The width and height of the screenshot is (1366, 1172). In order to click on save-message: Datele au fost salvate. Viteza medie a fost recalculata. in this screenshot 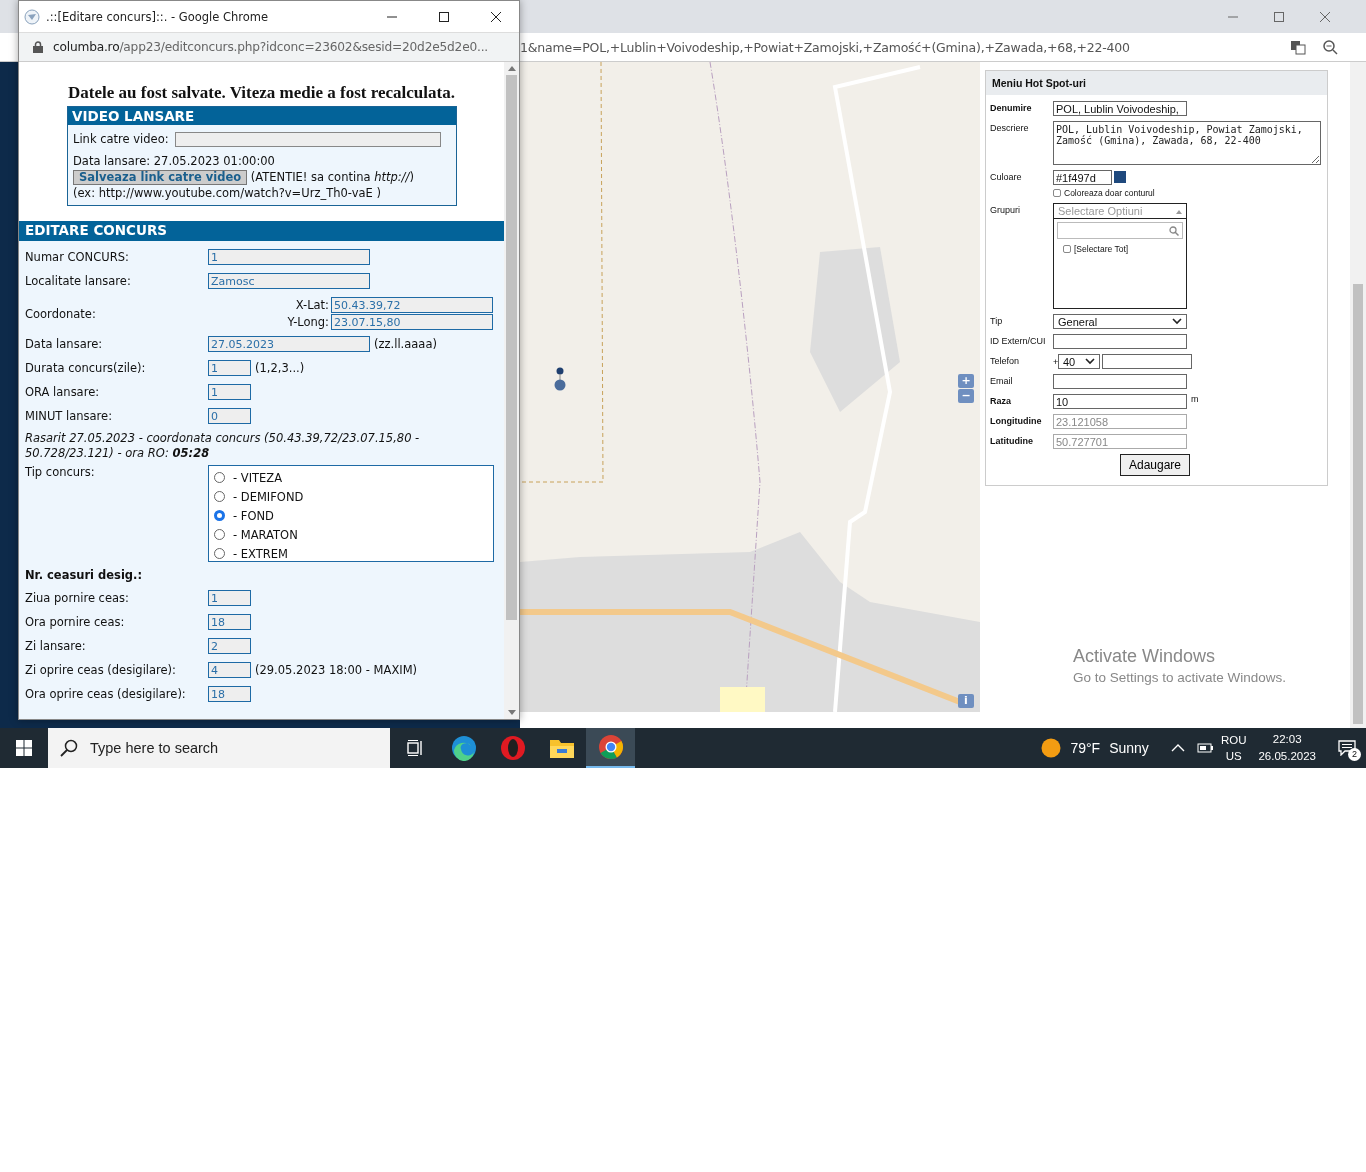, I will do `click(261, 93)`.